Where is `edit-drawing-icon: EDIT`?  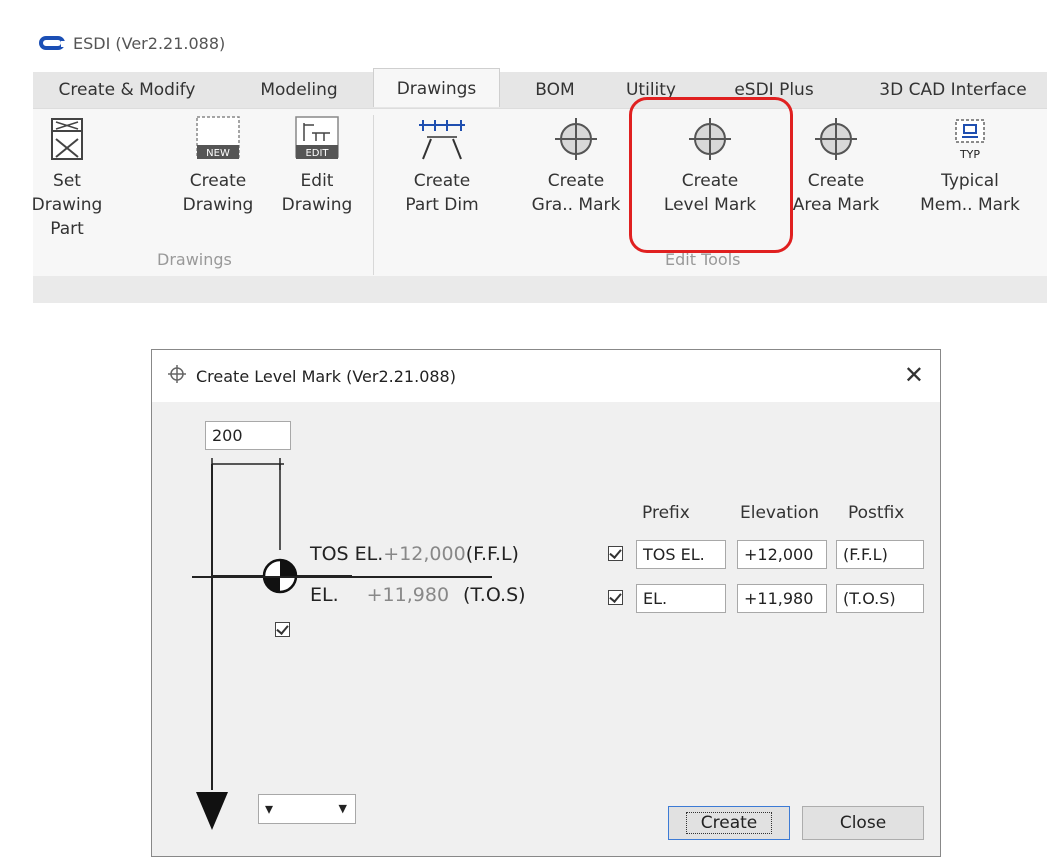 edit-drawing-icon: EDIT is located at coordinates (317, 139).